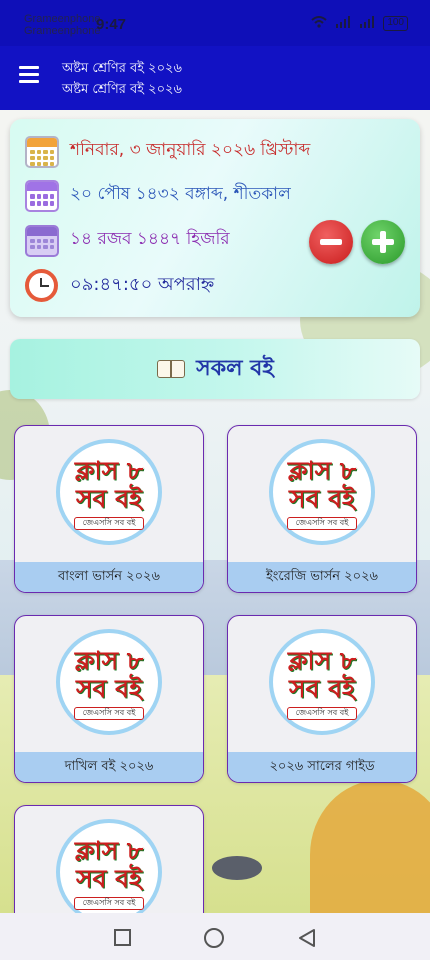 The height and width of the screenshot is (960, 430). I want to click on book-card-caption: দাখিল বই ২০২৬, so click(109, 767).